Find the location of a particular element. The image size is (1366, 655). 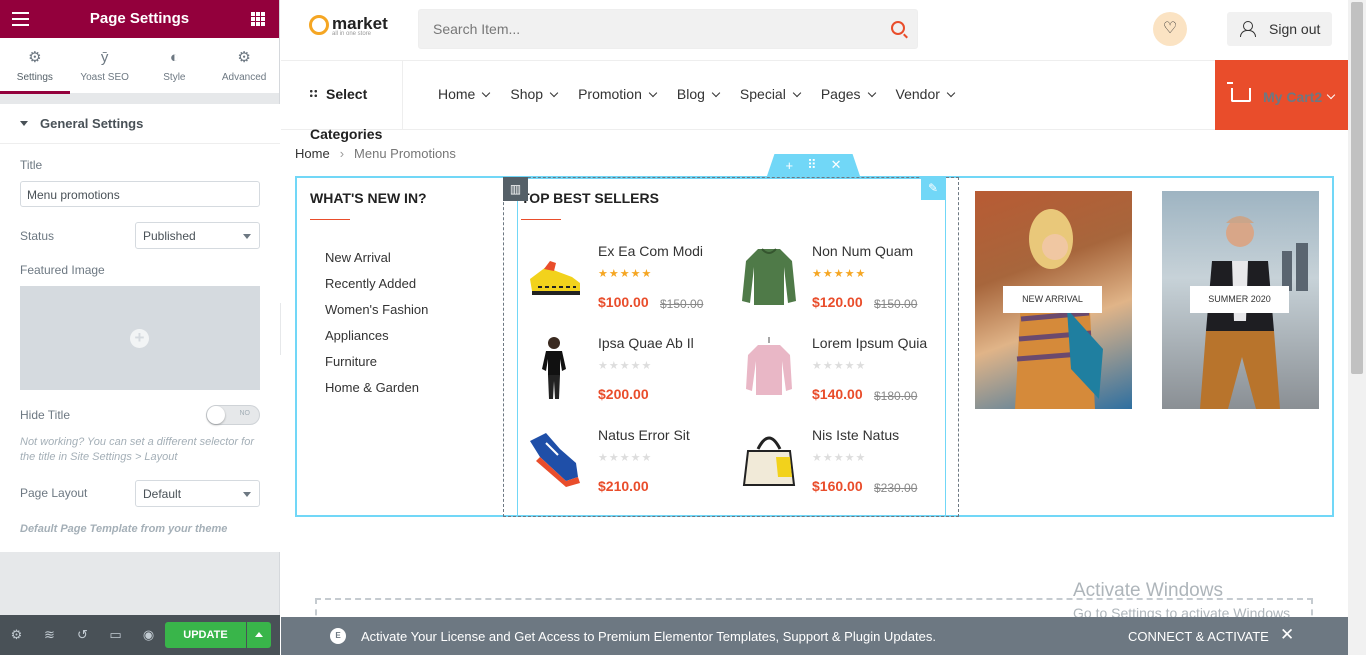

product-card: Non Num Quam ★★★★★ $120.00 $150.00 is located at coordinates (840, 283).